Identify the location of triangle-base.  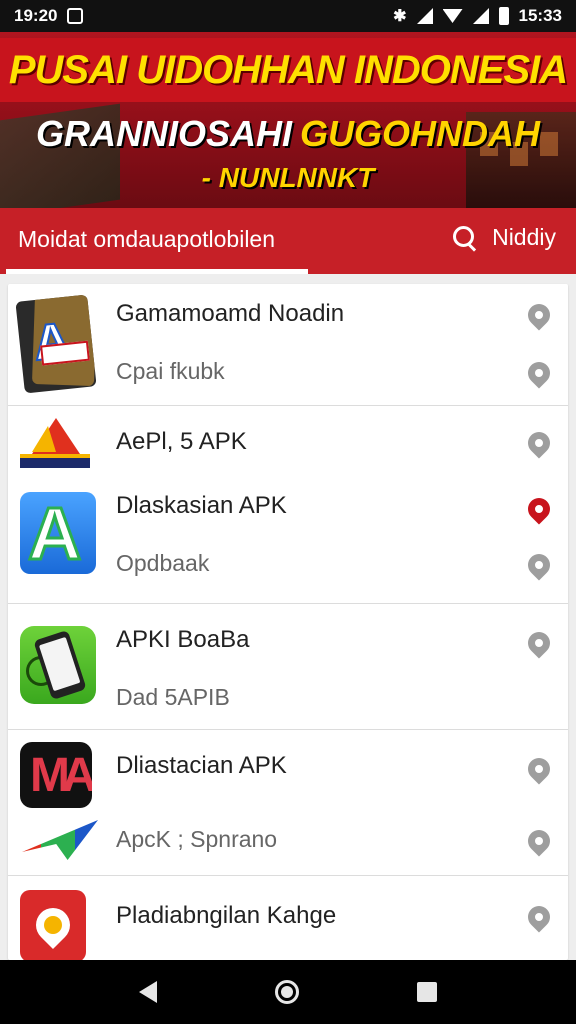
(55, 461).